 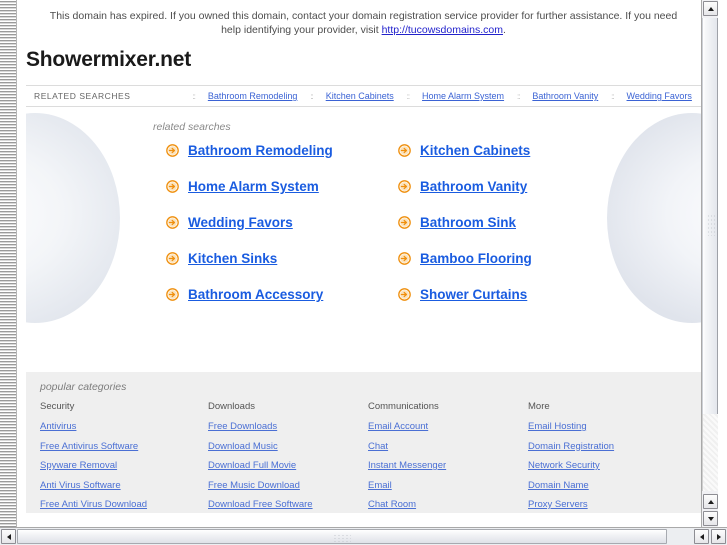 I want to click on related-link-item: Kitchen Sinks, so click(x=282, y=258).